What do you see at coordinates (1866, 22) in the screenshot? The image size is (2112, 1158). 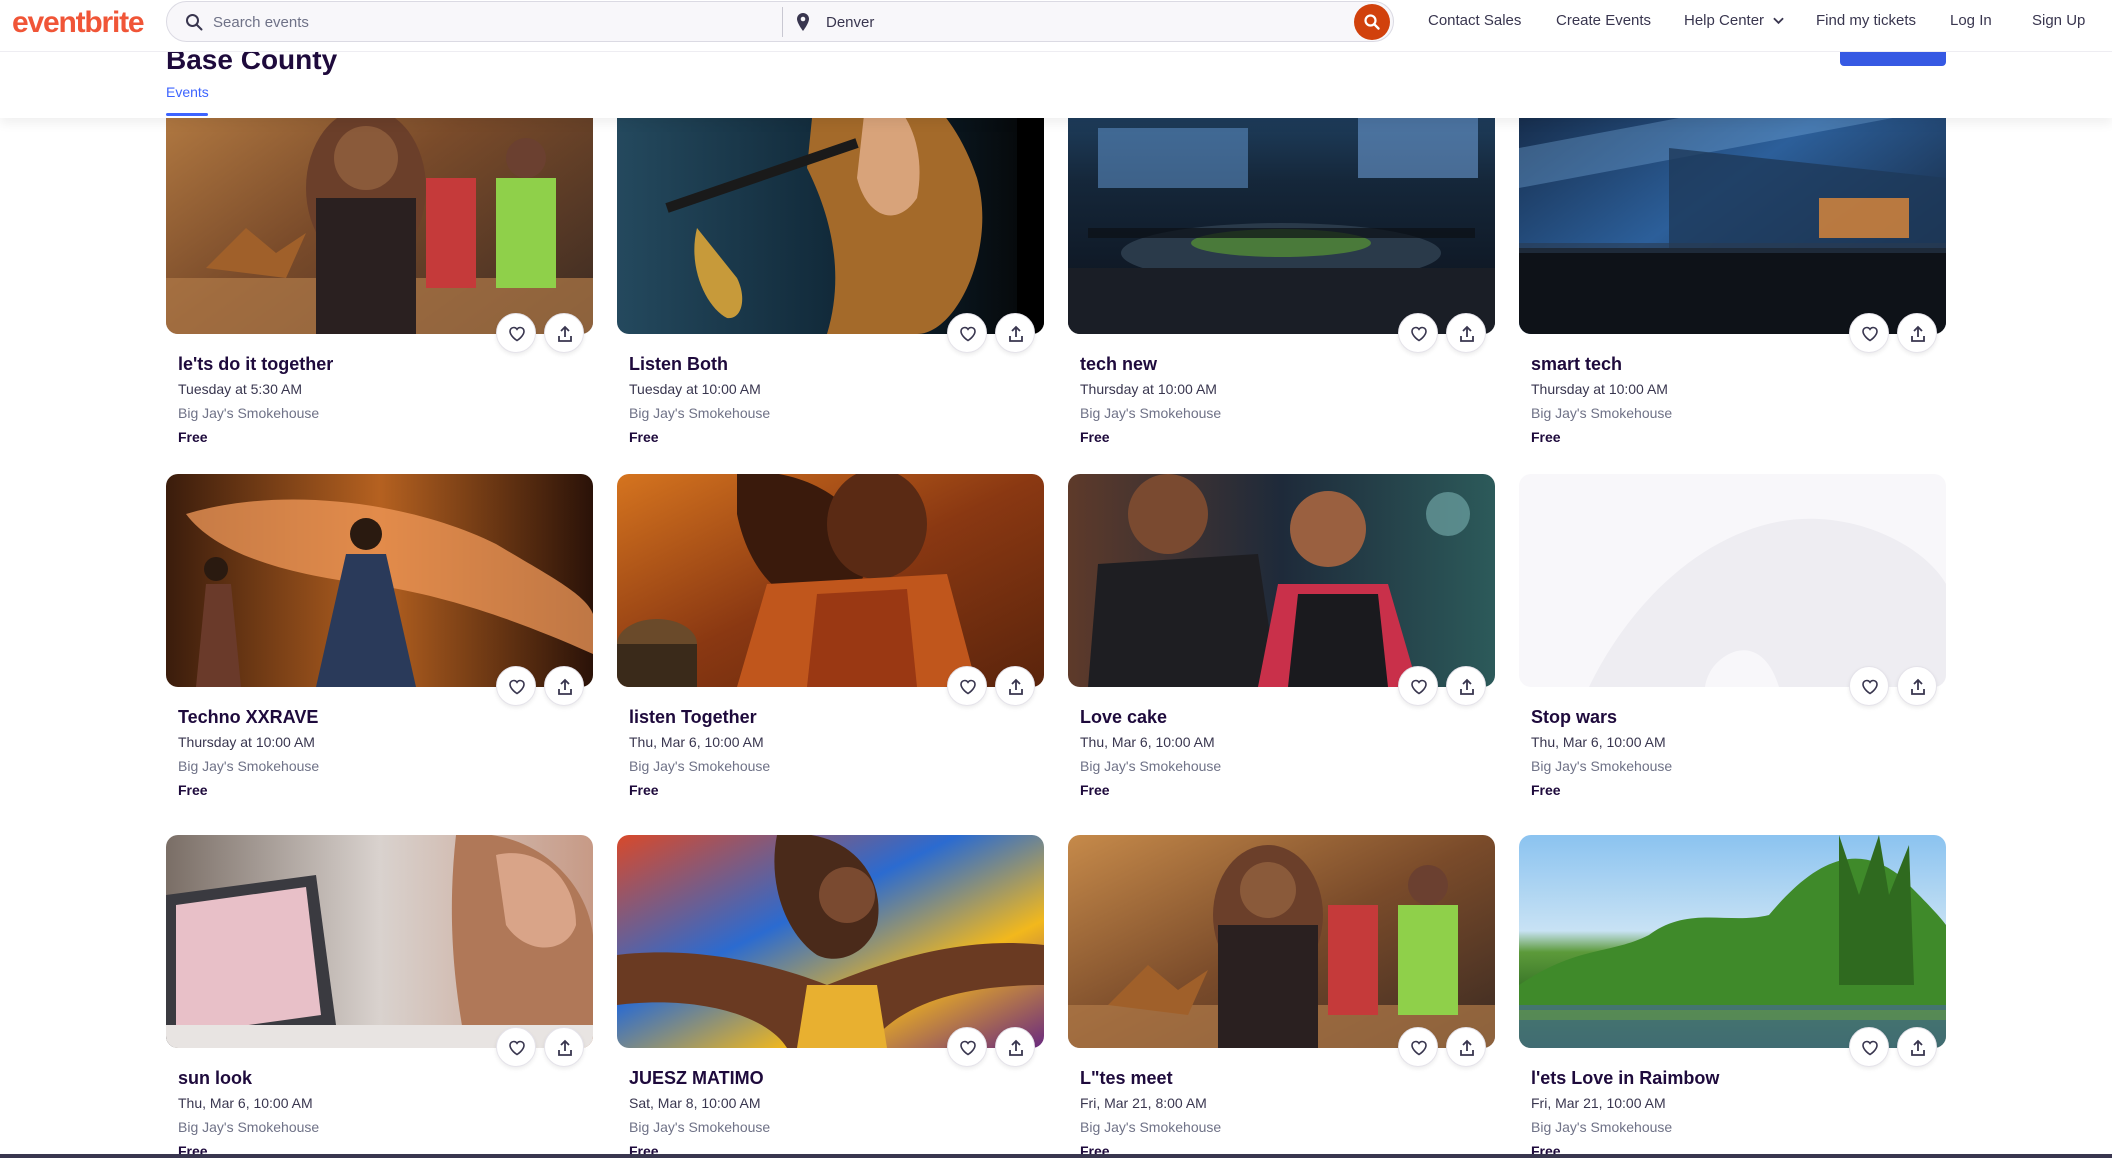 I see `nav-find-my-tickets: Find my tickets` at bounding box center [1866, 22].